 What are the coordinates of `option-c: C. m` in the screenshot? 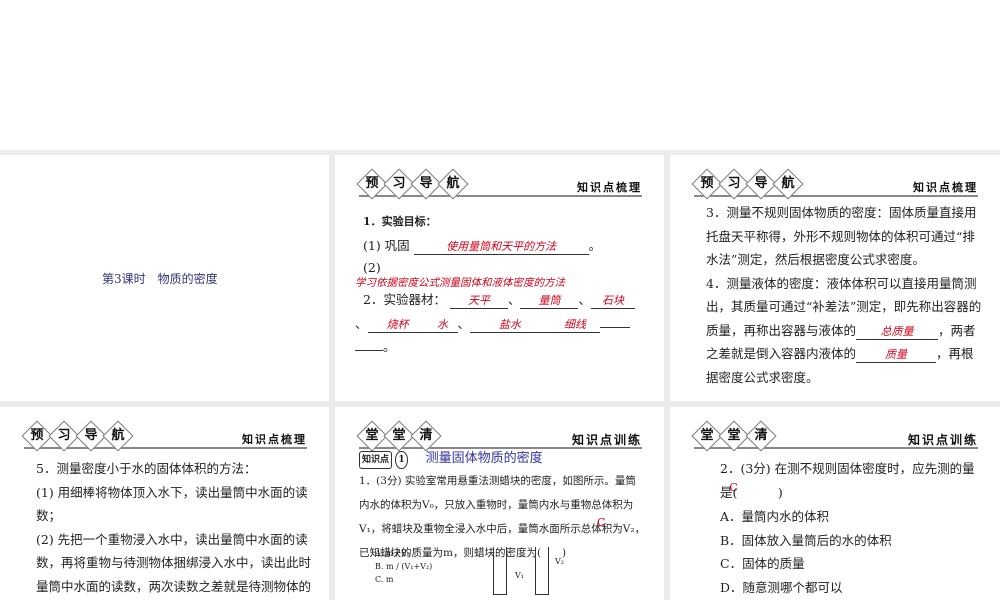 It's located at (384, 579).